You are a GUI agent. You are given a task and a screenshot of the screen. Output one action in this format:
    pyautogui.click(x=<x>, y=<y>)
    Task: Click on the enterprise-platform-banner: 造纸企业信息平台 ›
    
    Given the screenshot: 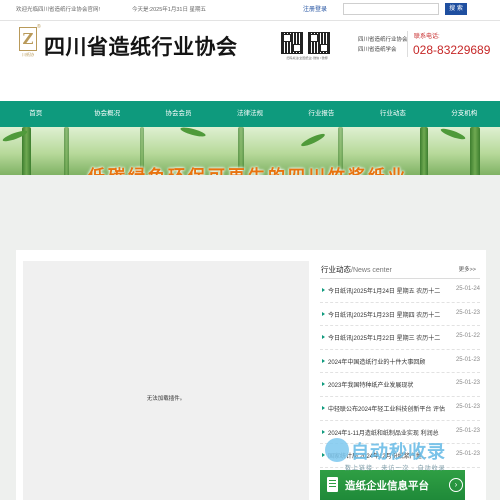 What is the action you would take?
    pyautogui.click(x=392, y=485)
    